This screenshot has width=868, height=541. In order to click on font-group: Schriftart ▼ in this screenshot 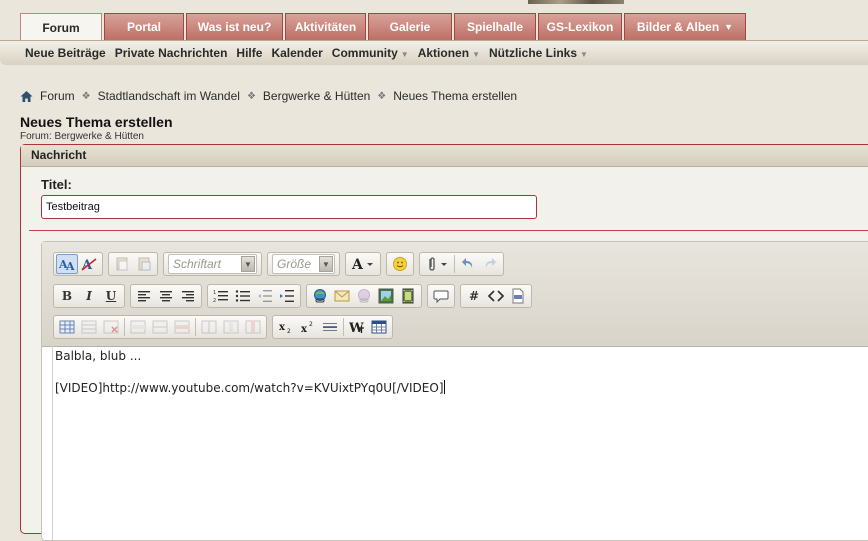, I will do `click(212, 264)`.